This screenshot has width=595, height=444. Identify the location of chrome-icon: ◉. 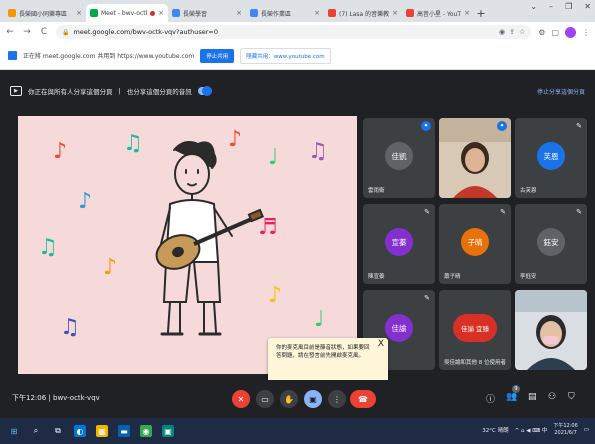
(146, 431).